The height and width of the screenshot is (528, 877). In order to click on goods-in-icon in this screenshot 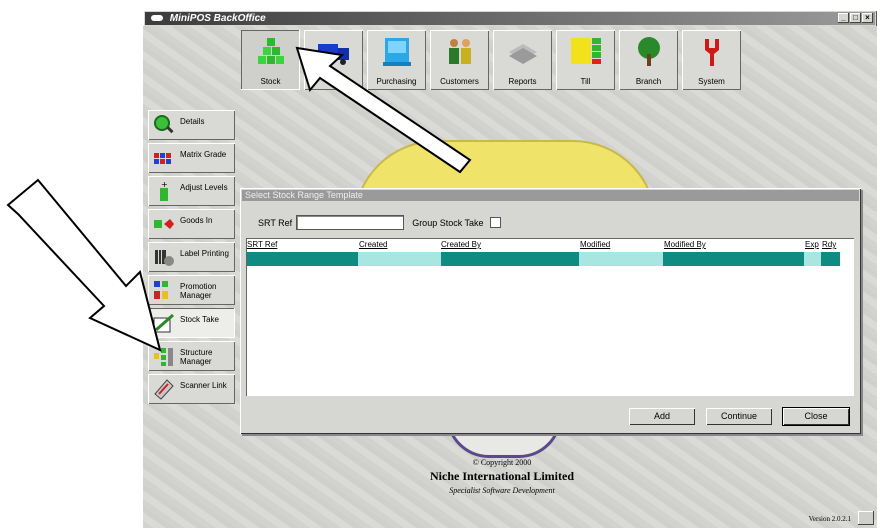, I will do `click(164, 224)`.